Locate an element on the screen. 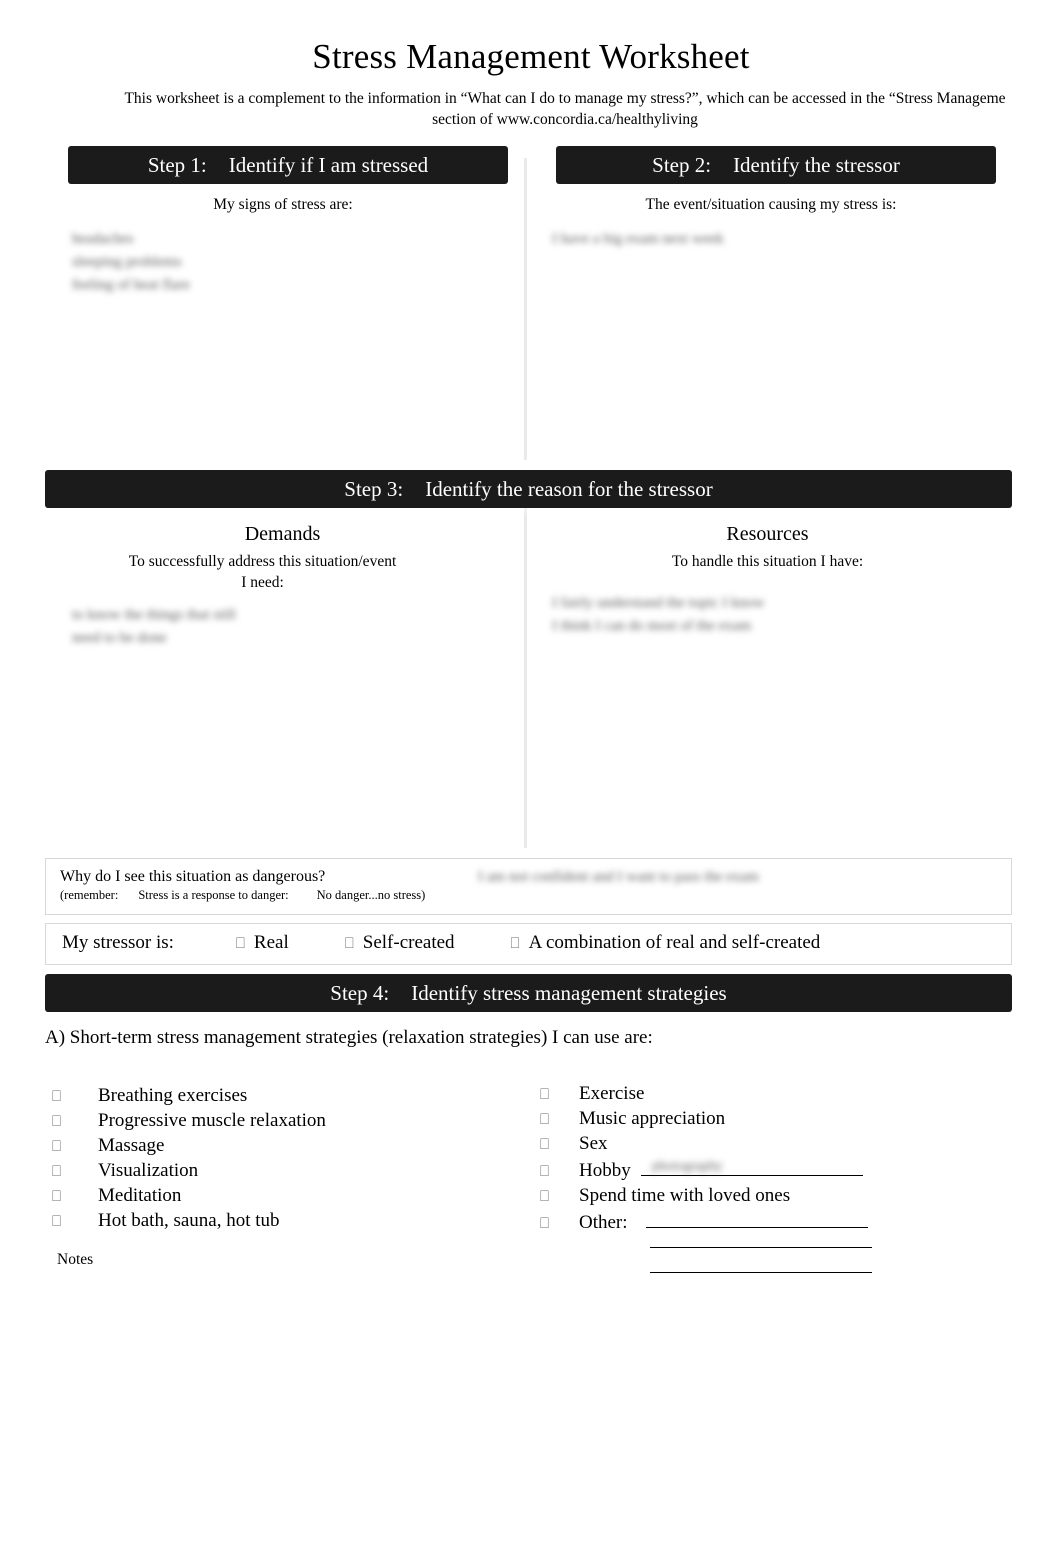  list-item-label: Sex is located at coordinates (593, 1143).